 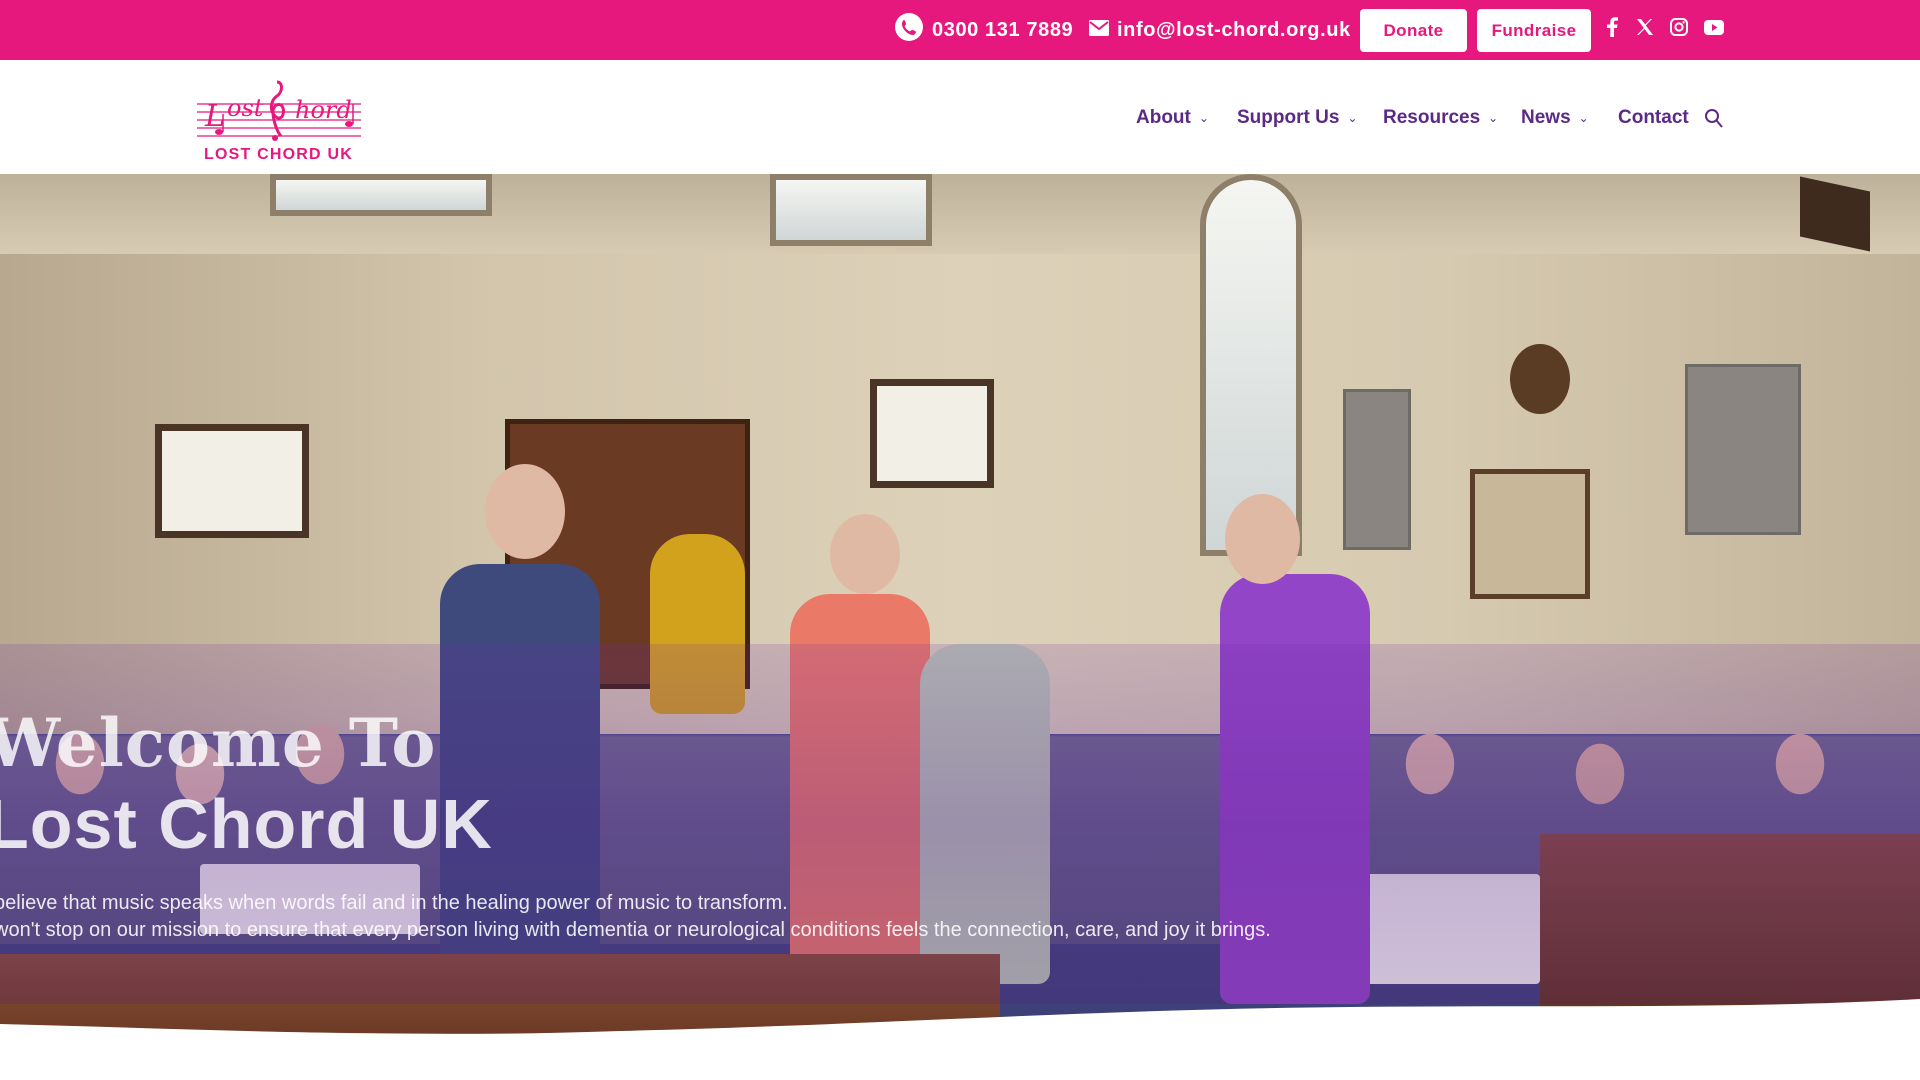 What do you see at coordinates (1003, 29) in the screenshot?
I see `phone-number: 0300 131 7889` at bounding box center [1003, 29].